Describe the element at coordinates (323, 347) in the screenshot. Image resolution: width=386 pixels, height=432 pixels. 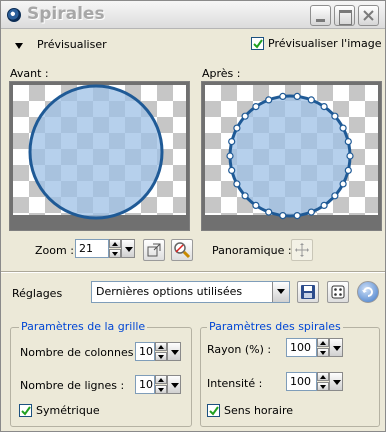
I see `radius-spinner` at that location.